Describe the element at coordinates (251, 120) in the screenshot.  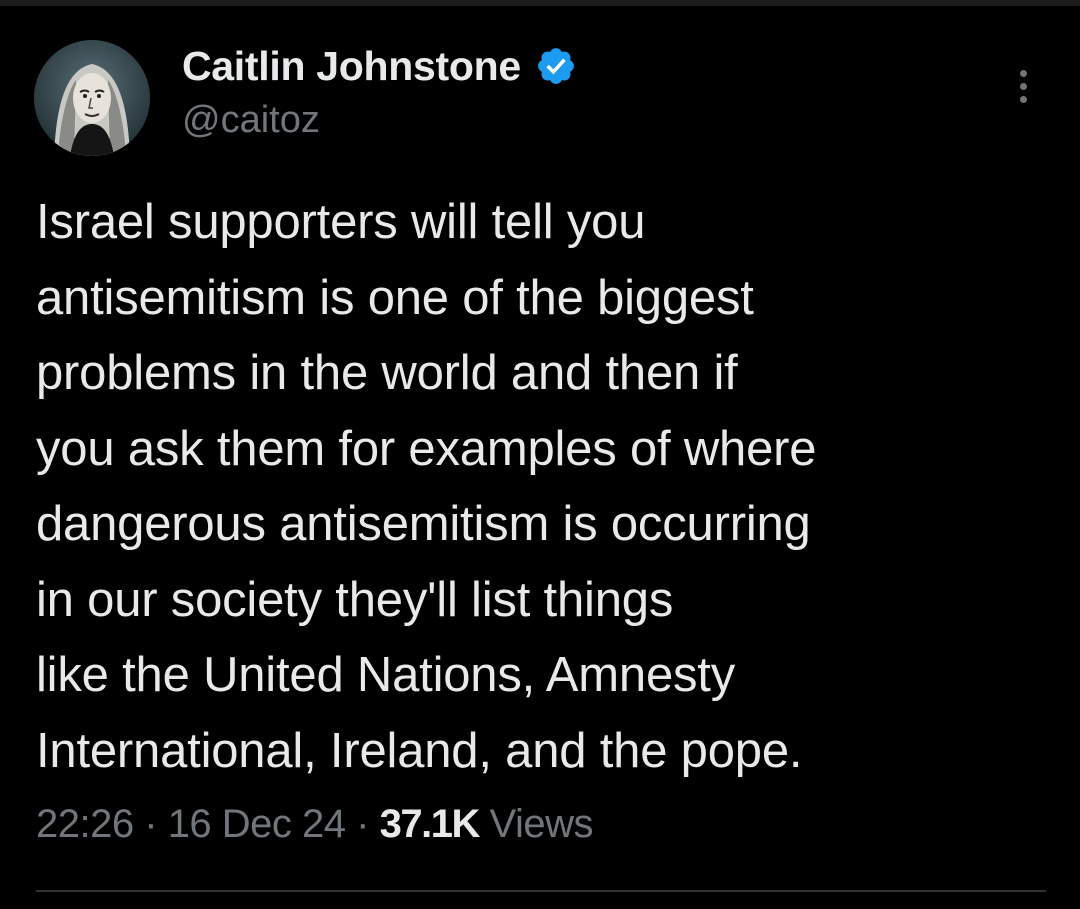
I see `author-handle: @caitoz` at that location.